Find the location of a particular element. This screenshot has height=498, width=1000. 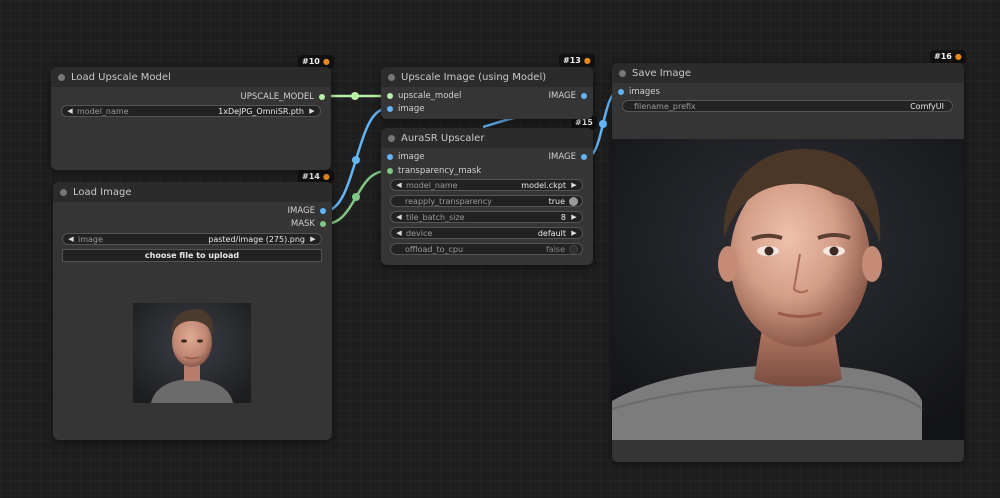

output-upscale-model: UPSCALE_MODEL is located at coordinates (282, 97).